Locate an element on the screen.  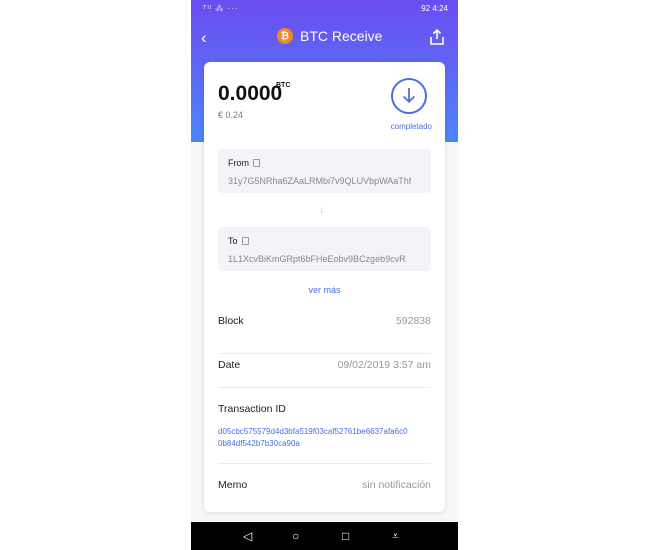
block-row: Block 592838 is located at coordinates (324, 334).